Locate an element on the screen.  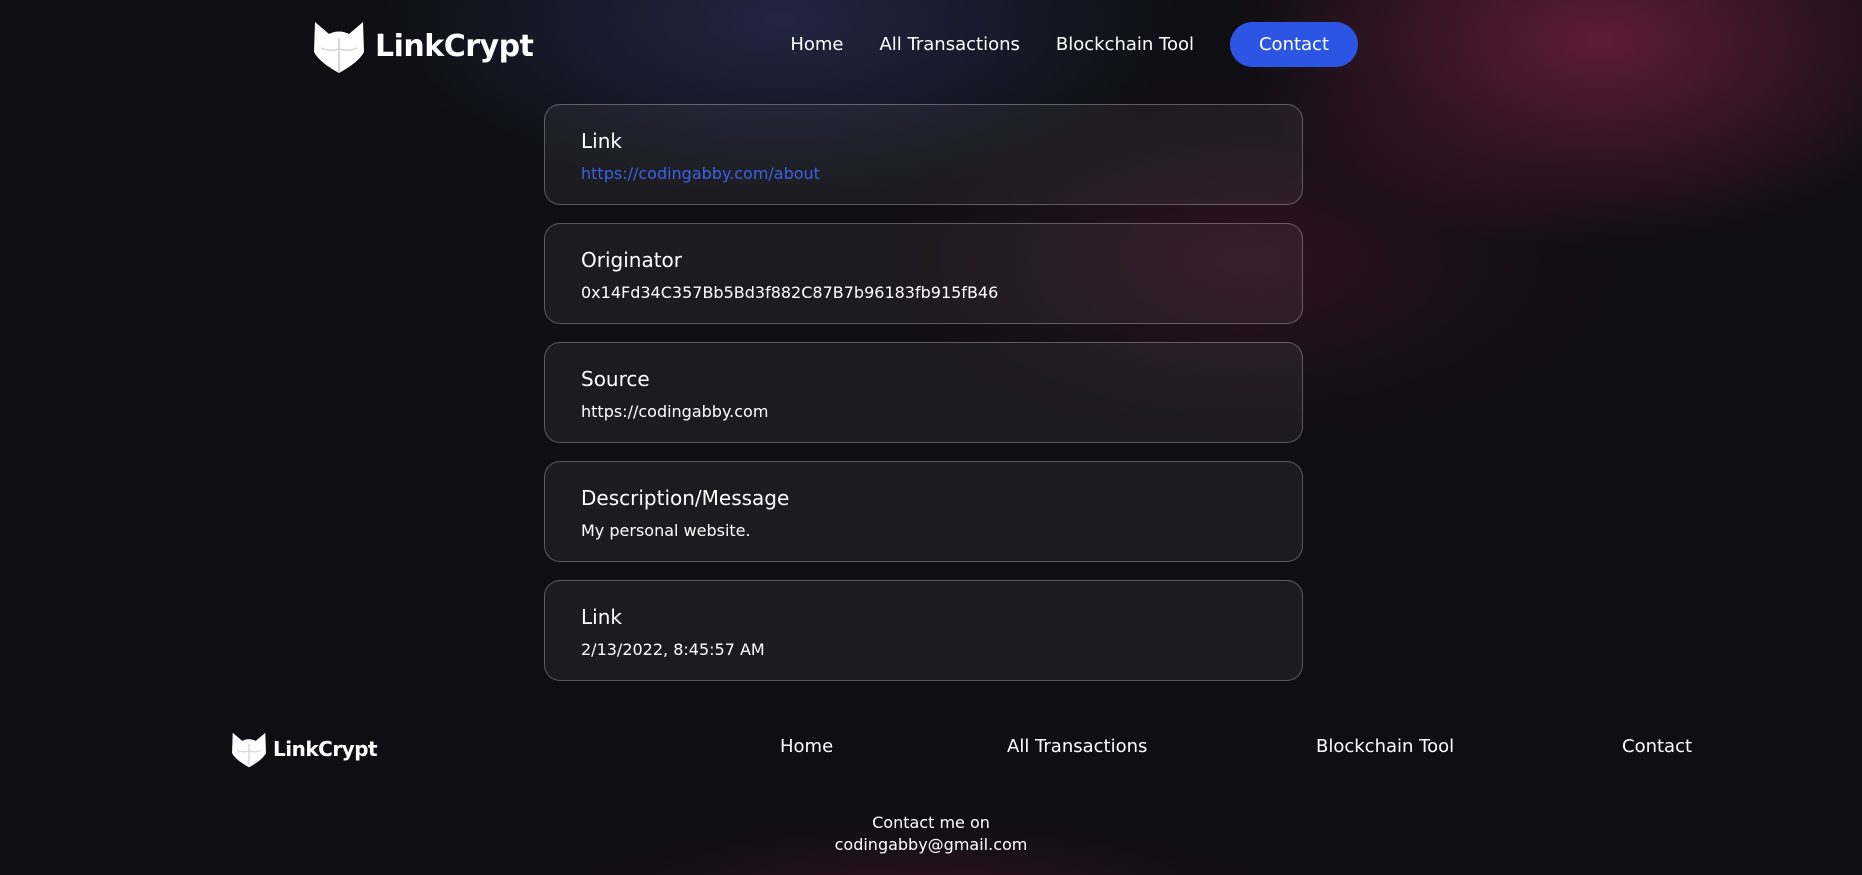
footer-nav-contact: Contact is located at coordinates (1657, 746).